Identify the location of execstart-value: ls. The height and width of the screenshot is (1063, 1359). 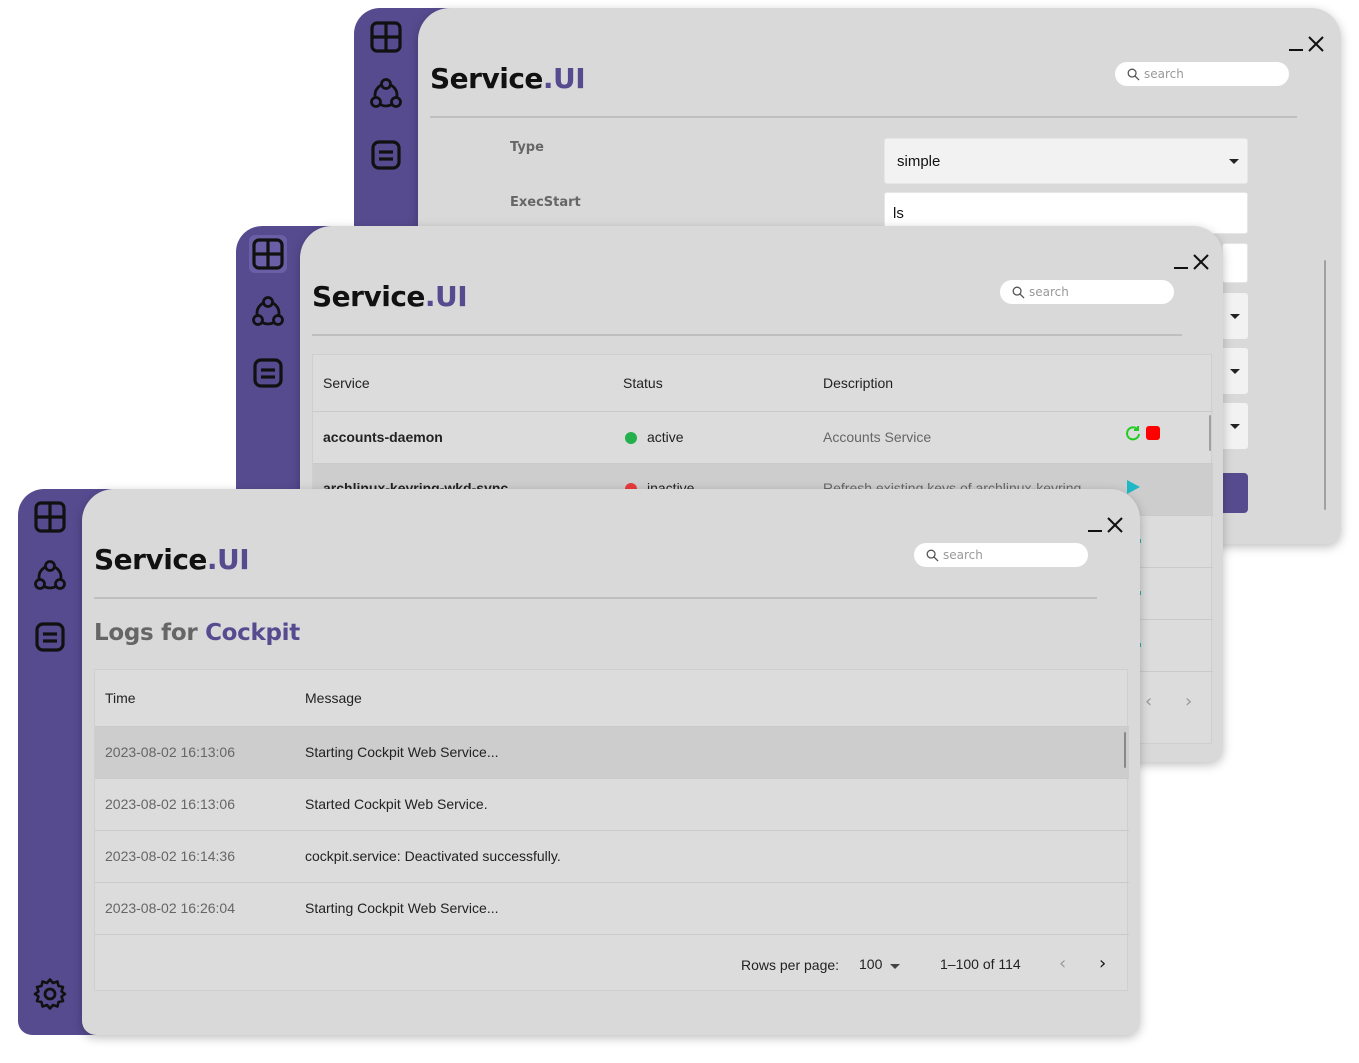
(898, 213).